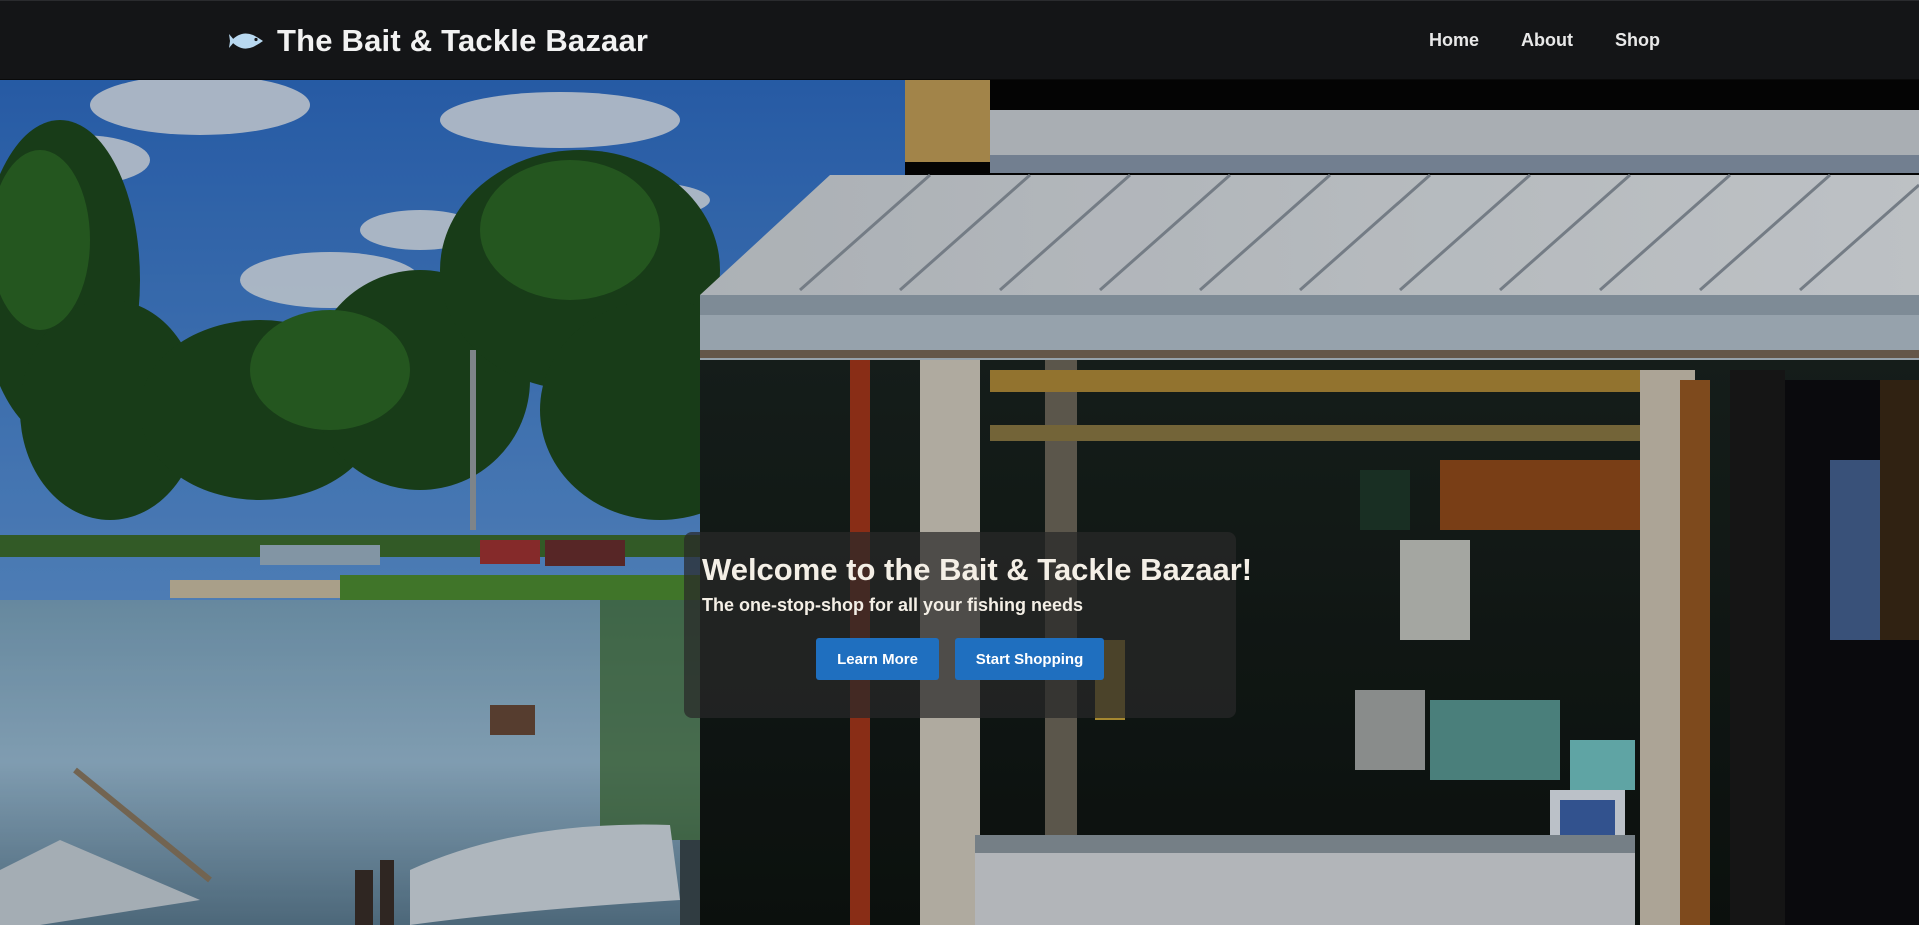  I want to click on nav-link-home: Home, so click(1454, 40).